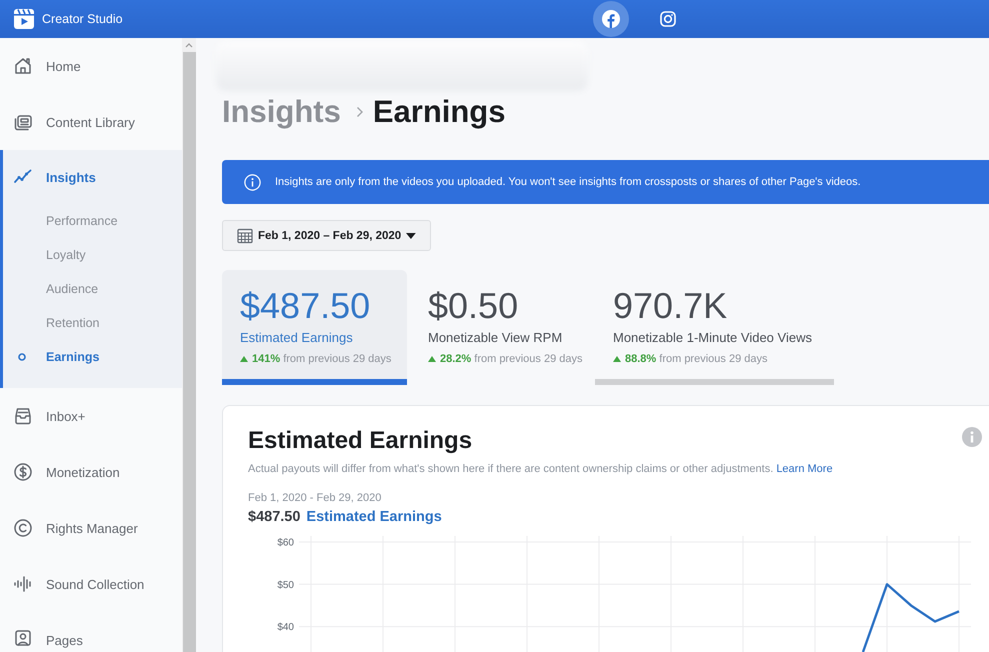  What do you see at coordinates (24, 19) in the screenshot?
I see `clapperboard-icon` at bounding box center [24, 19].